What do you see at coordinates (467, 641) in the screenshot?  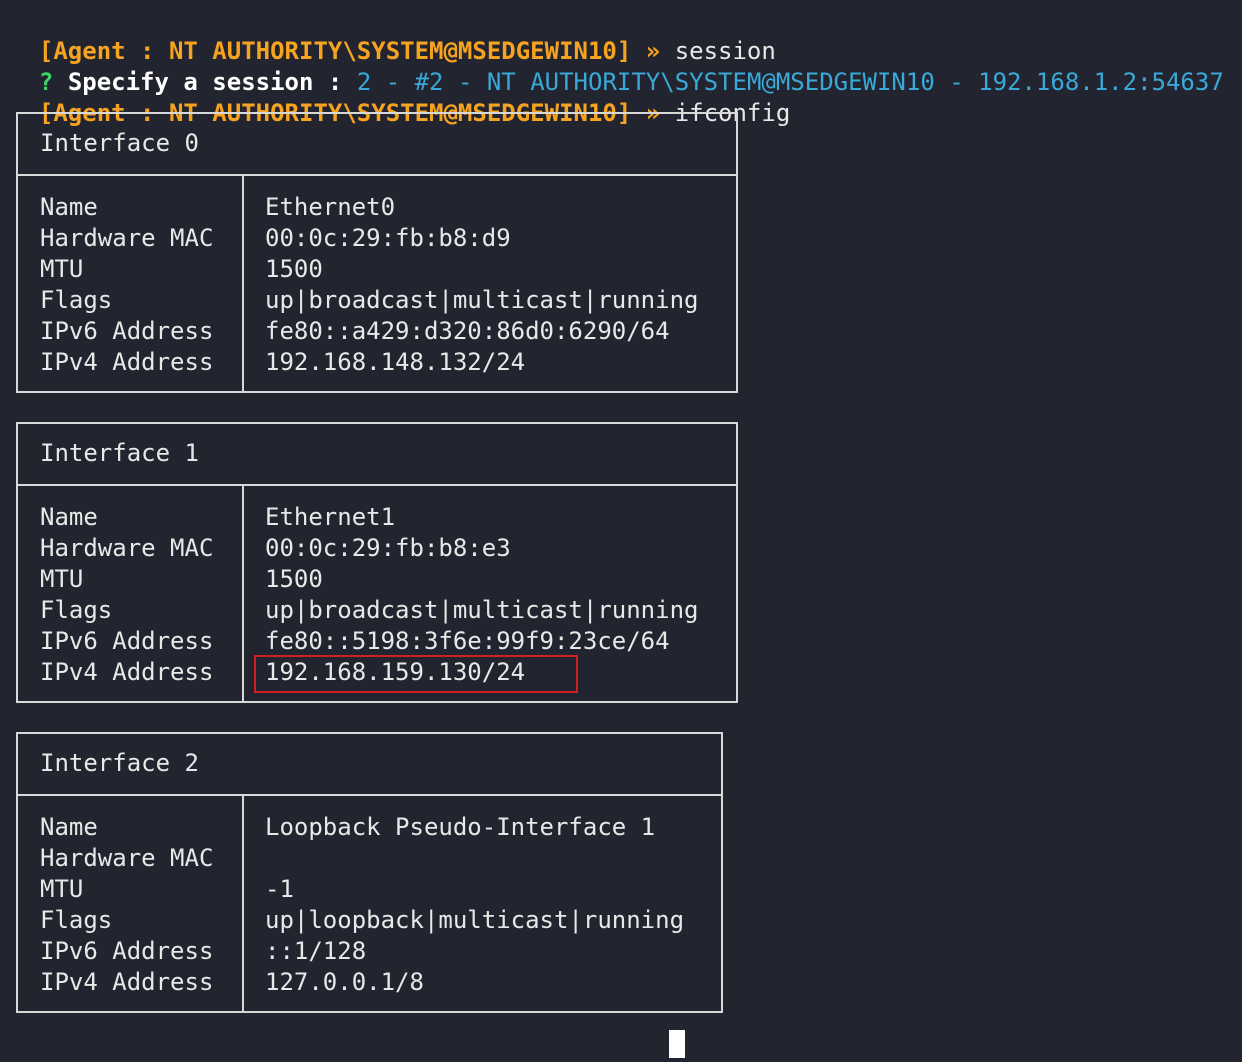 I see `value-ipv6: fe80::5198:3f6e:99f9:23ce/64` at bounding box center [467, 641].